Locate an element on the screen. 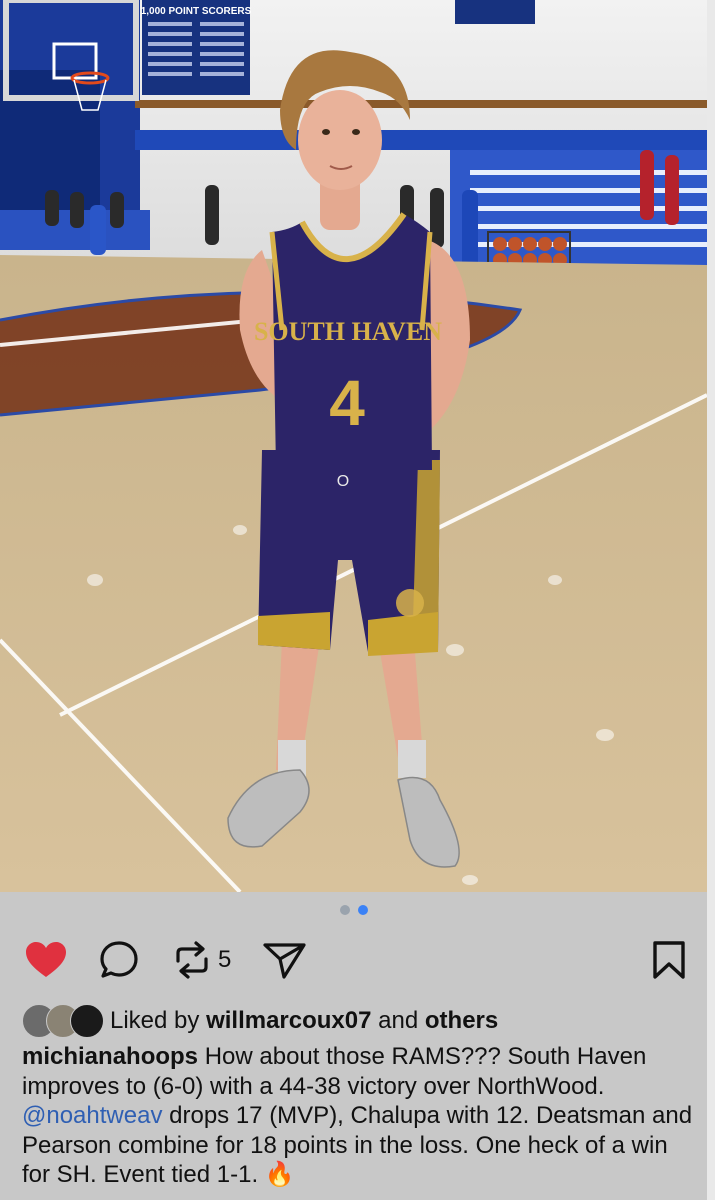  liked-by-and: and is located at coordinates (398, 1020).